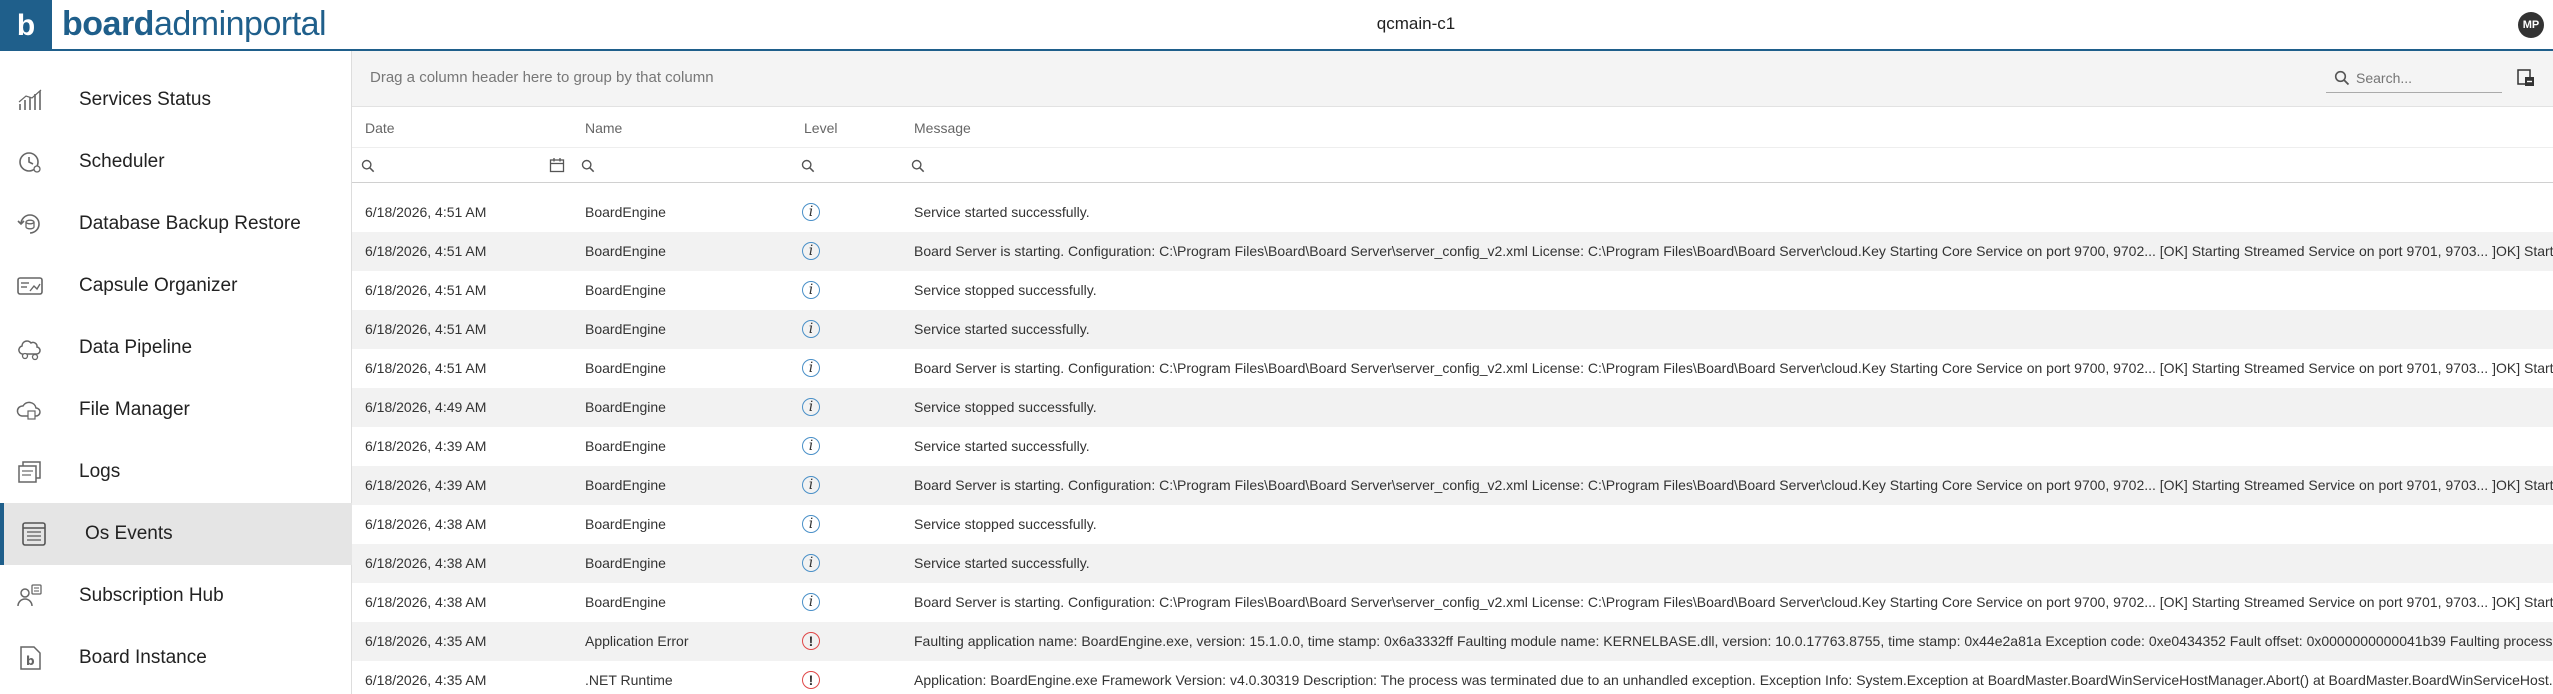  Describe the element at coordinates (637, 641) in the screenshot. I see `cell-name: Application Error` at that location.